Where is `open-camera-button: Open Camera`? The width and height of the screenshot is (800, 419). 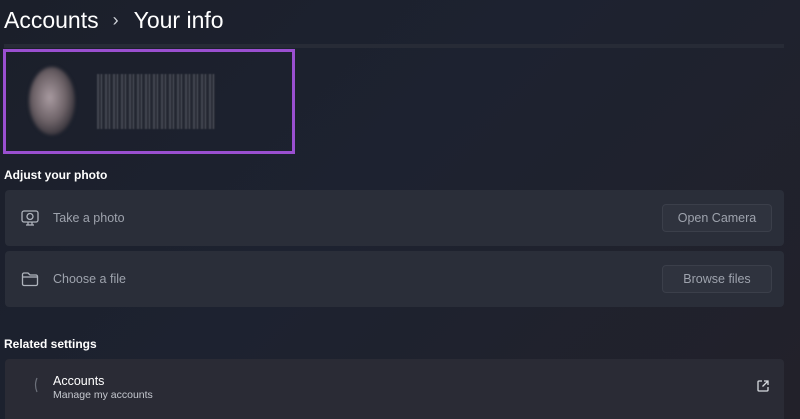
open-camera-button: Open Camera is located at coordinates (717, 218).